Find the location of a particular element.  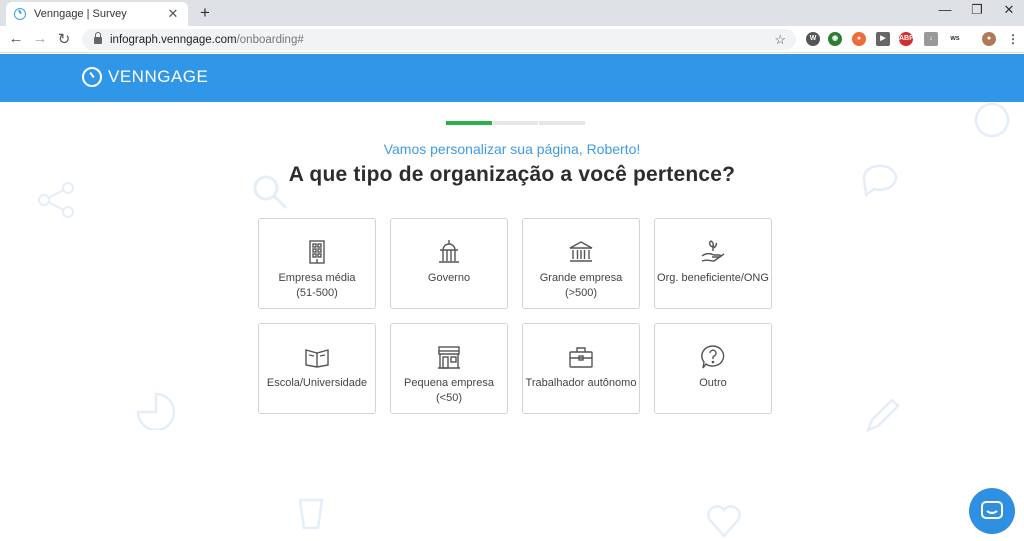

tab-venngage-survey: Venngage | Survey ✕ is located at coordinates (97, 14).